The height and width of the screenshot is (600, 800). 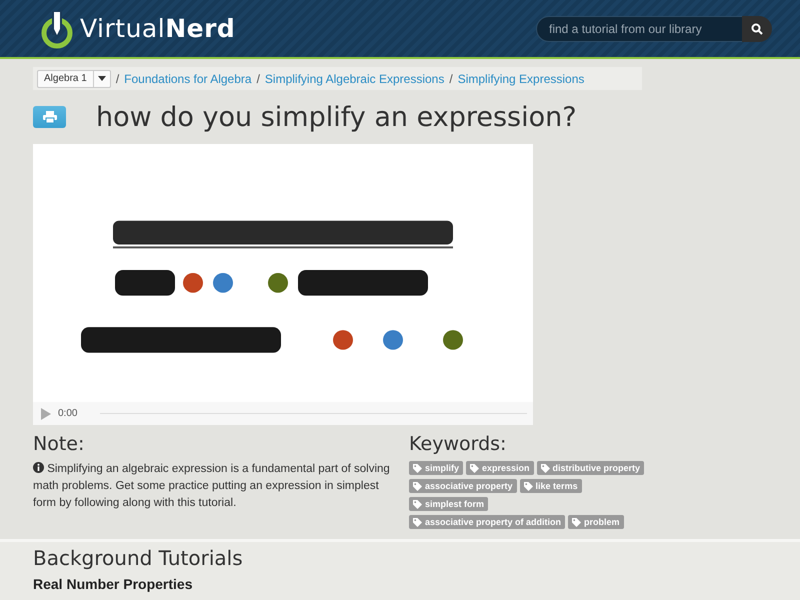 What do you see at coordinates (487, 522) in the screenshot?
I see `keyword-tag: associative property of addition` at bounding box center [487, 522].